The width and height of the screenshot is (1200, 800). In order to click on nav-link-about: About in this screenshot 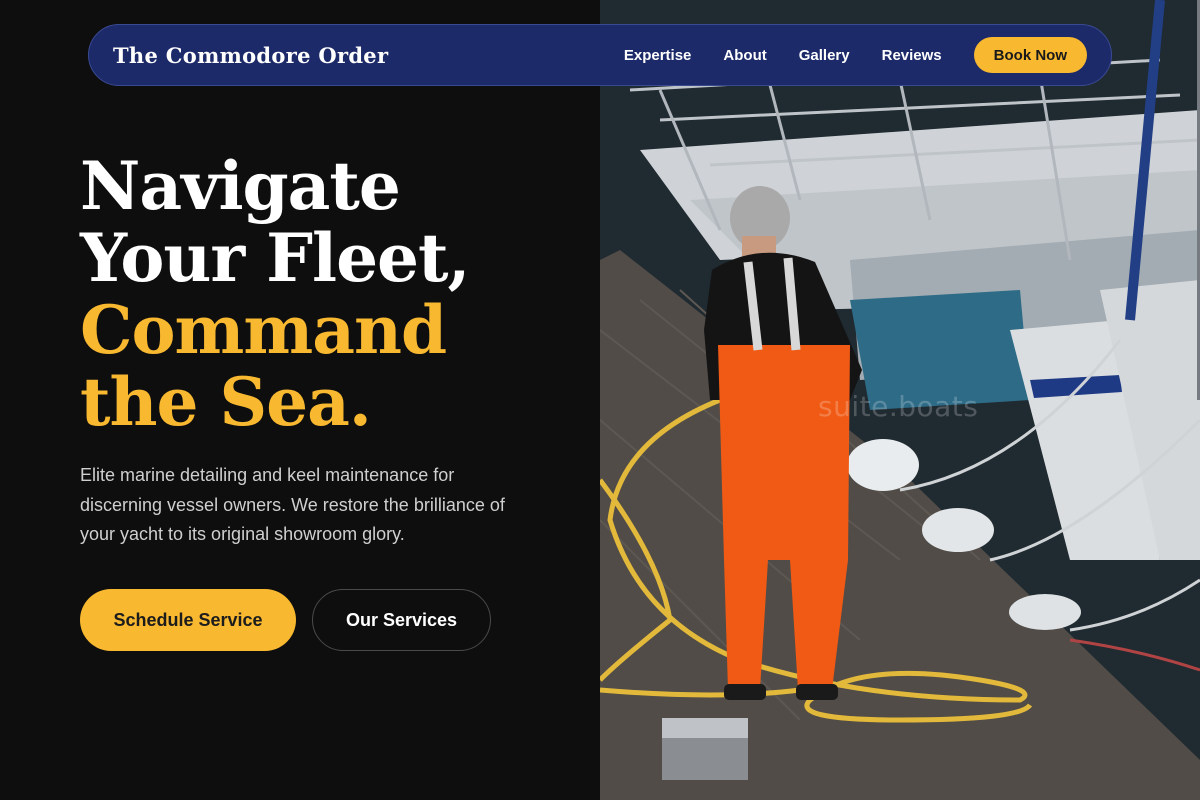, I will do `click(744, 55)`.